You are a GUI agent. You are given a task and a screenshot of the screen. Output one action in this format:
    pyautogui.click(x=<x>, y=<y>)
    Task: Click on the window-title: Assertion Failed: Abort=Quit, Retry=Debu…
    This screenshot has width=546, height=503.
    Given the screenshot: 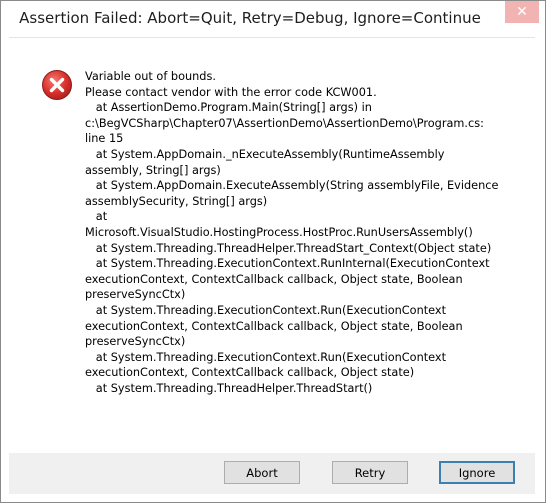 What is the action you would take?
    pyautogui.click(x=250, y=18)
    